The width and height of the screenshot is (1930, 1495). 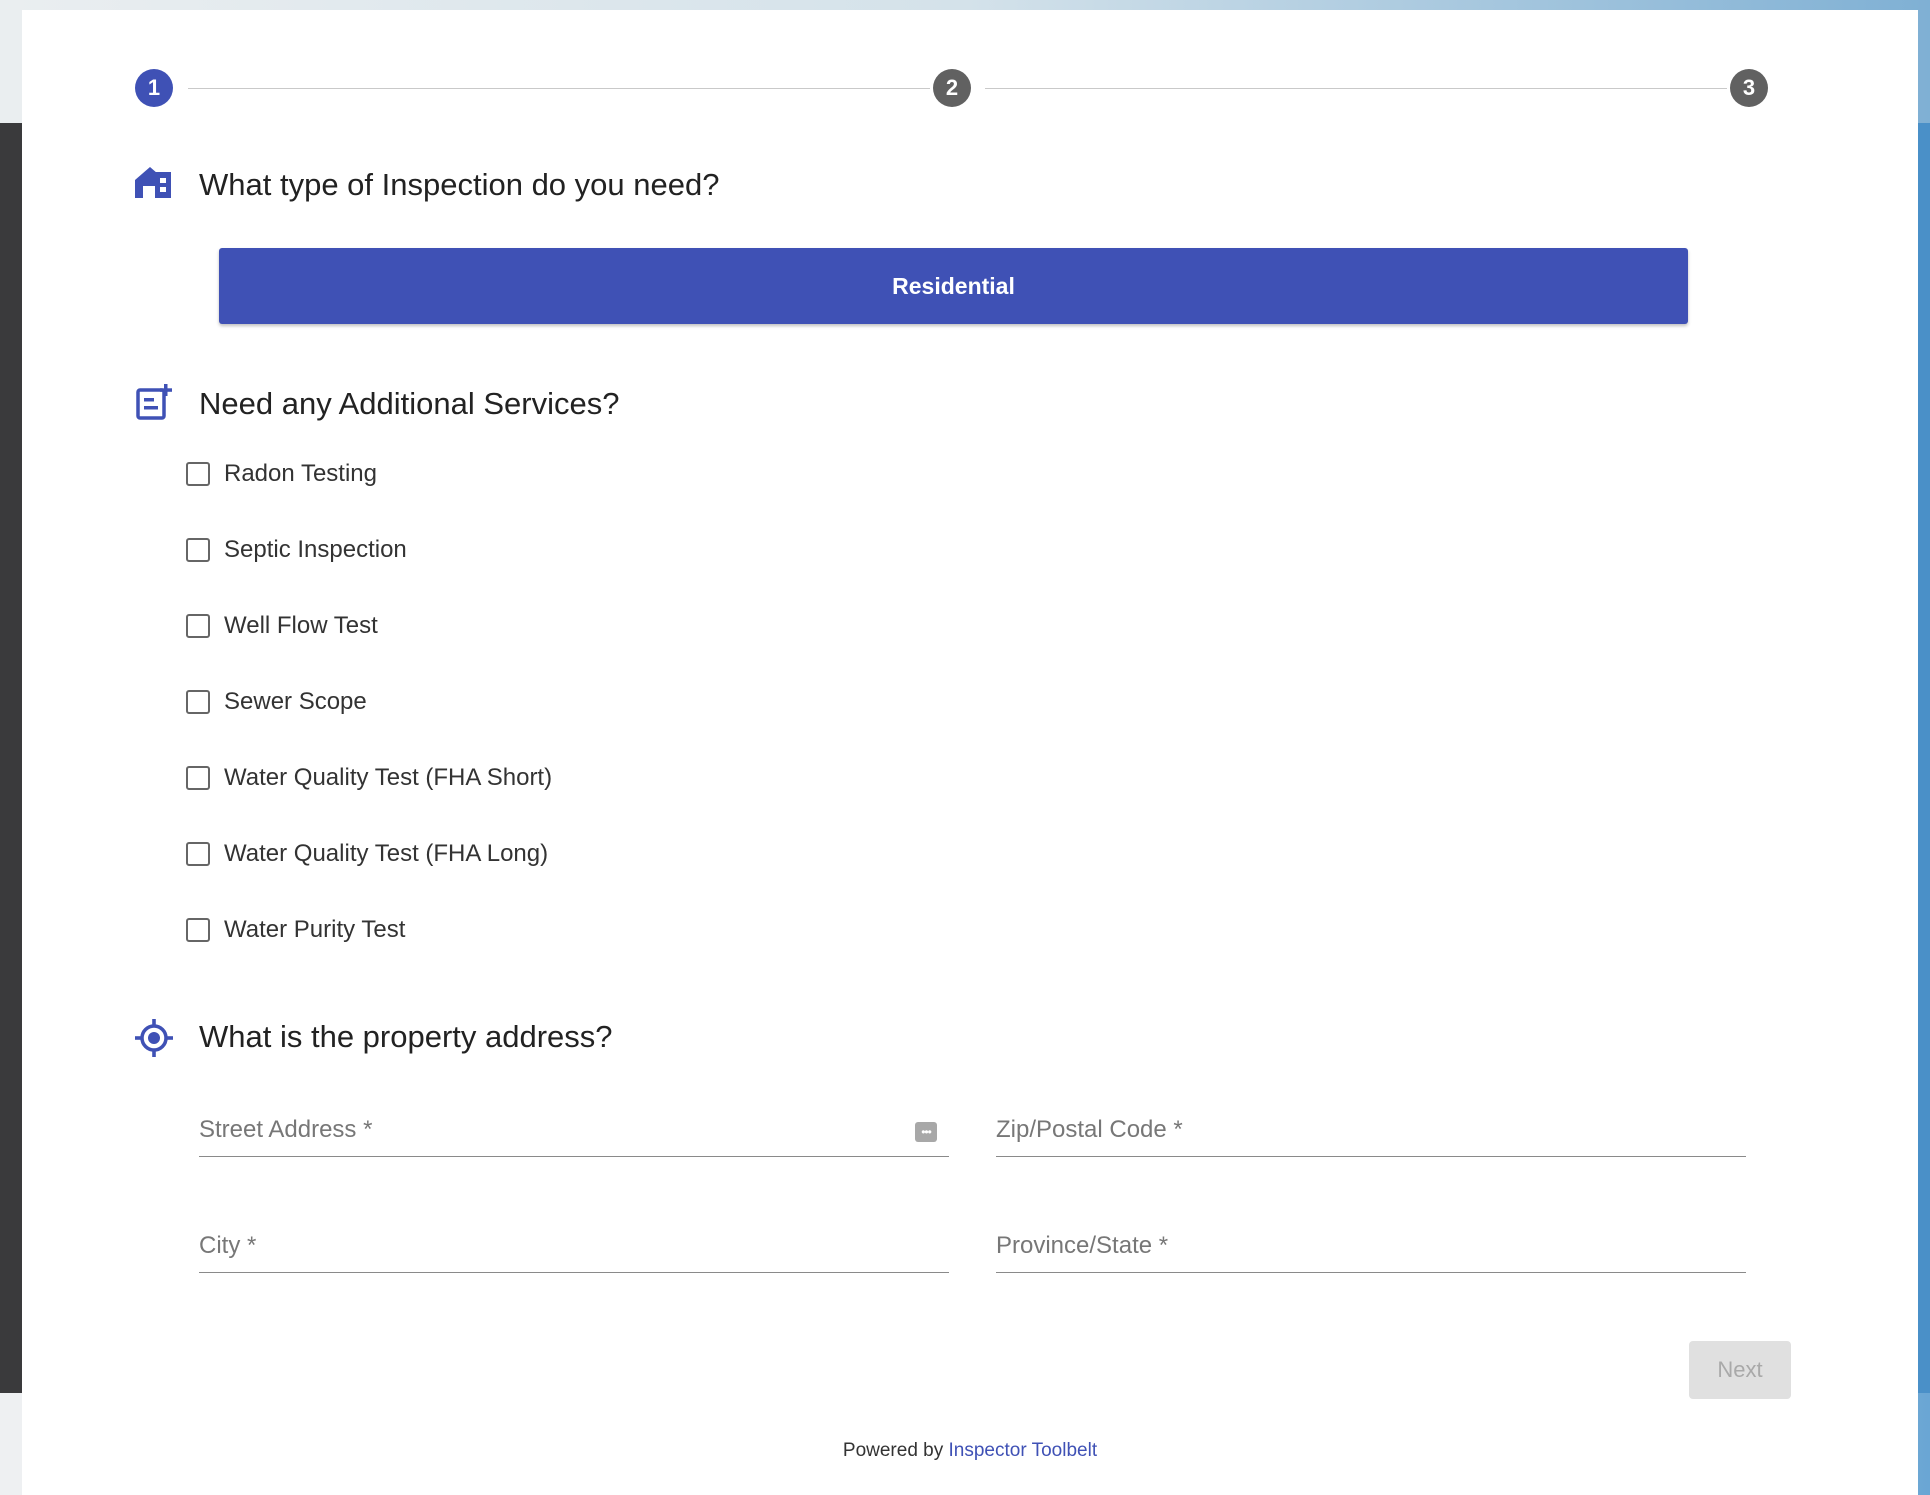 What do you see at coordinates (154, 1038) in the screenshot?
I see `location-target-icon` at bounding box center [154, 1038].